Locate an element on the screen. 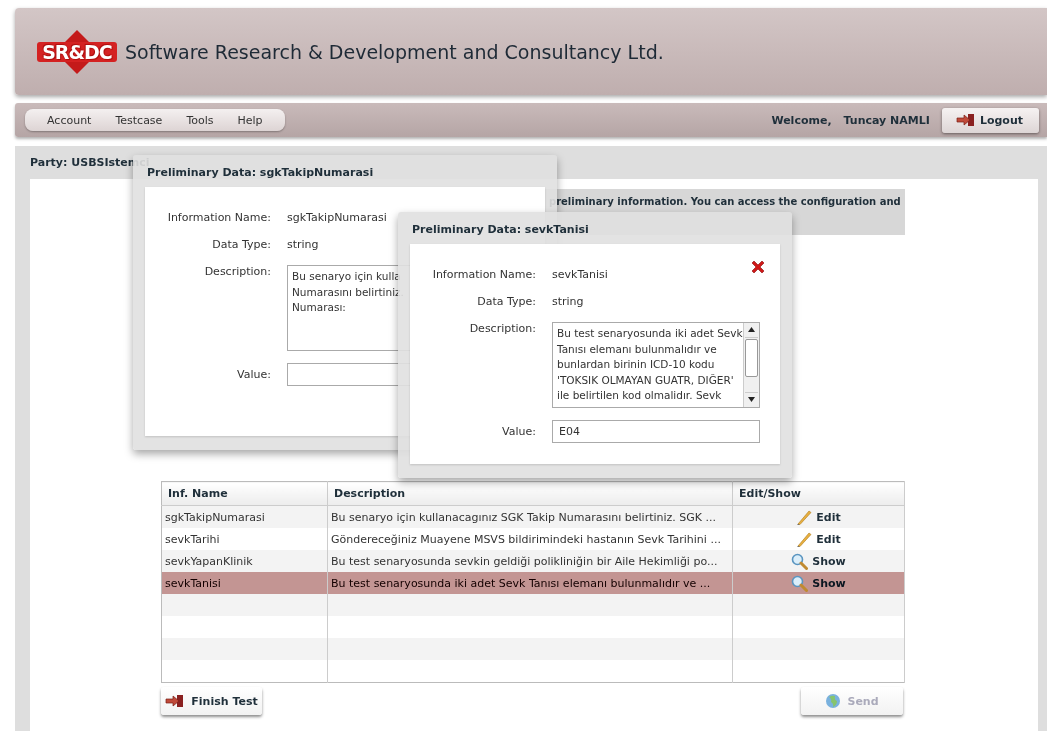 This screenshot has width=1047, height=731. menu-item: Help is located at coordinates (250, 120).